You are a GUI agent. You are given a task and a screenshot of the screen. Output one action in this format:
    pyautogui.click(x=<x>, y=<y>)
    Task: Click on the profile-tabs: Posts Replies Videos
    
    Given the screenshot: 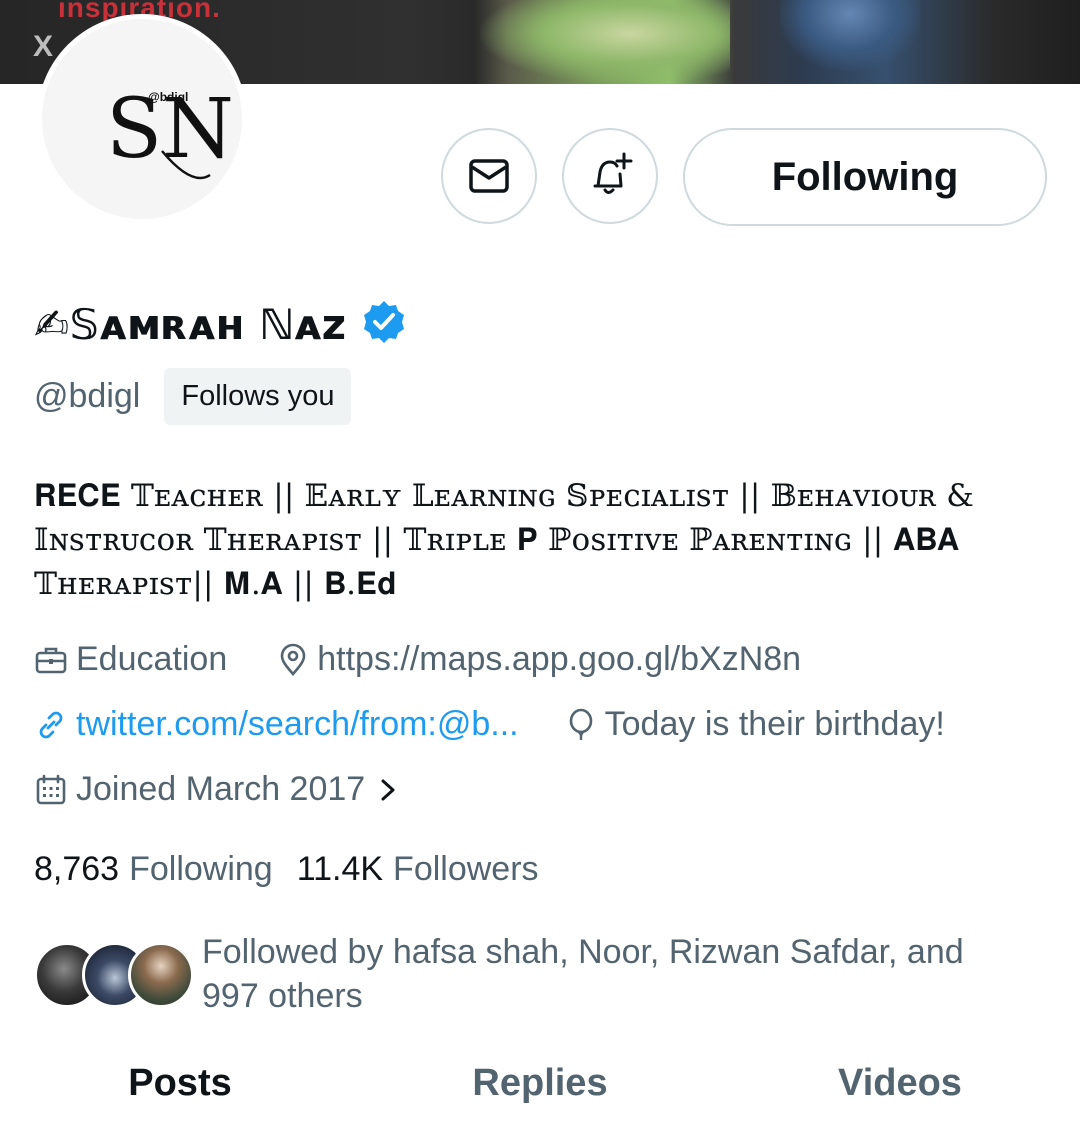 What is the action you would take?
    pyautogui.click(x=540, y=1090)
    